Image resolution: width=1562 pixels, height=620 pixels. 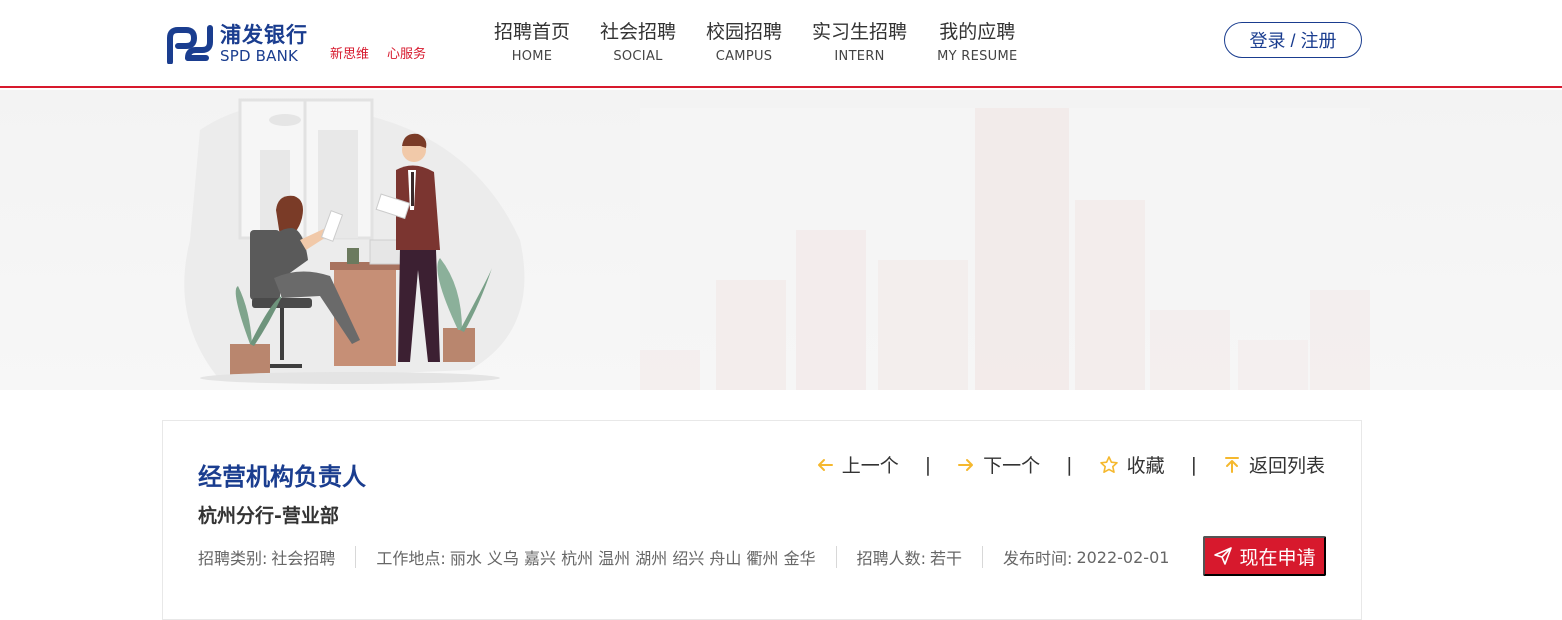 I want to click on nav-sublabel: INTERN, so click(x=859, y=56).